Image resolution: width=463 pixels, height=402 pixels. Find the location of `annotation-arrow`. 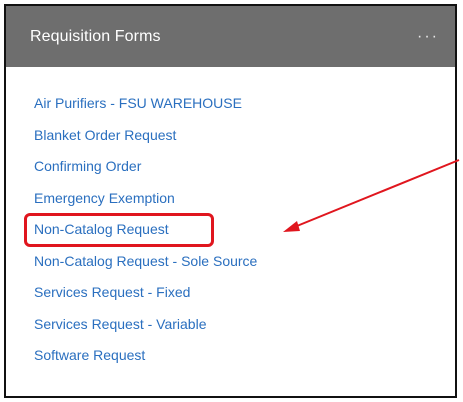

annotation-arrow is located at coordinates (371, 195).